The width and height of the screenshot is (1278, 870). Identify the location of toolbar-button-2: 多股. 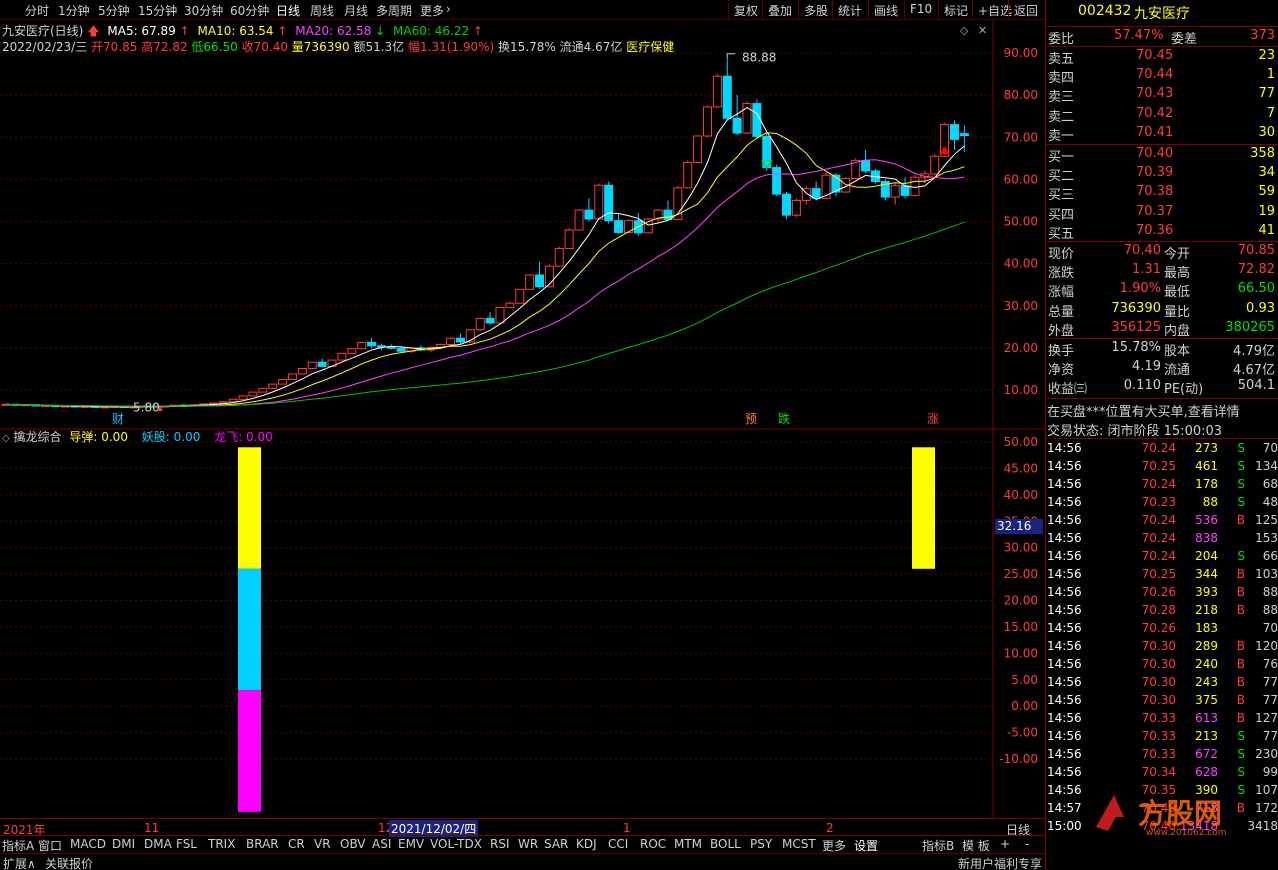
(815, 10).